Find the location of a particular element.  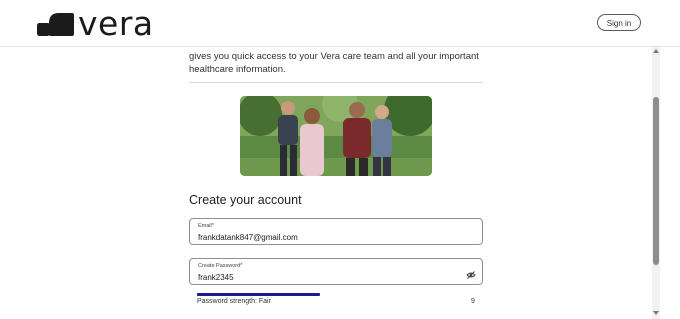

eye-slash-icon is located at coordinates (471, 273).